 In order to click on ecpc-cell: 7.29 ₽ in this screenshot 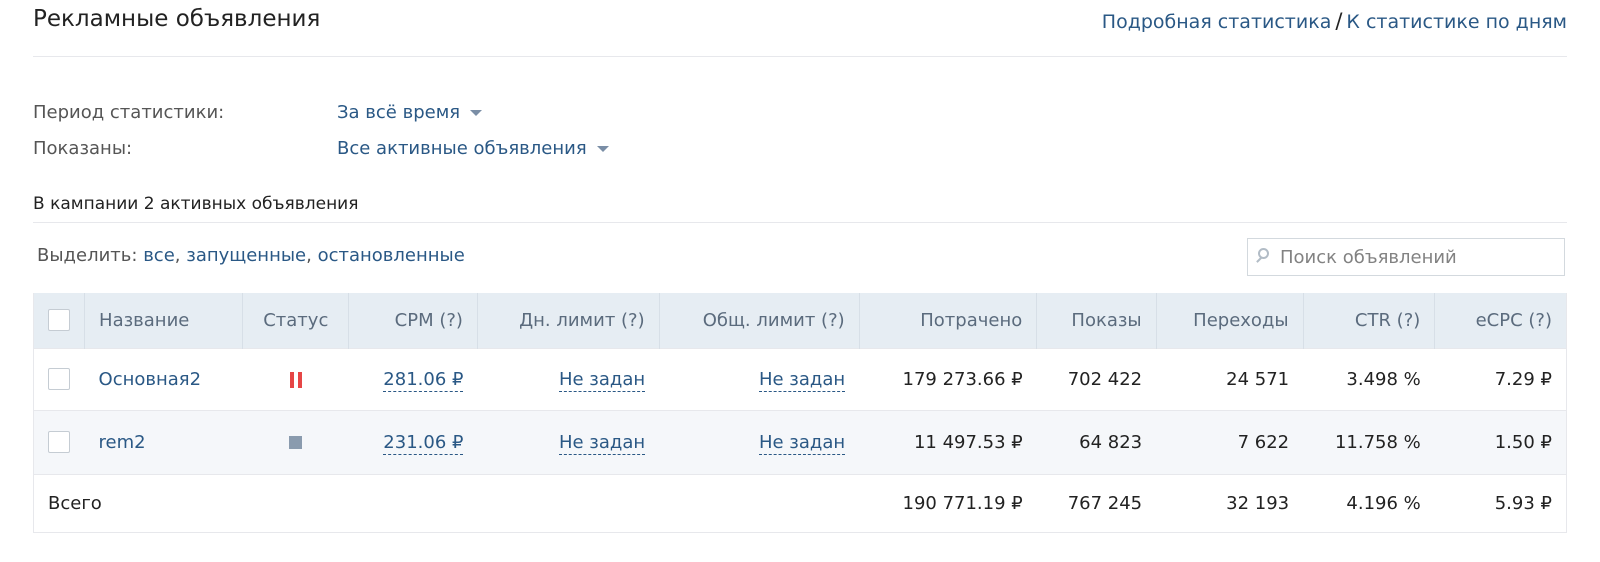, I will do `click(1500, 378)`.